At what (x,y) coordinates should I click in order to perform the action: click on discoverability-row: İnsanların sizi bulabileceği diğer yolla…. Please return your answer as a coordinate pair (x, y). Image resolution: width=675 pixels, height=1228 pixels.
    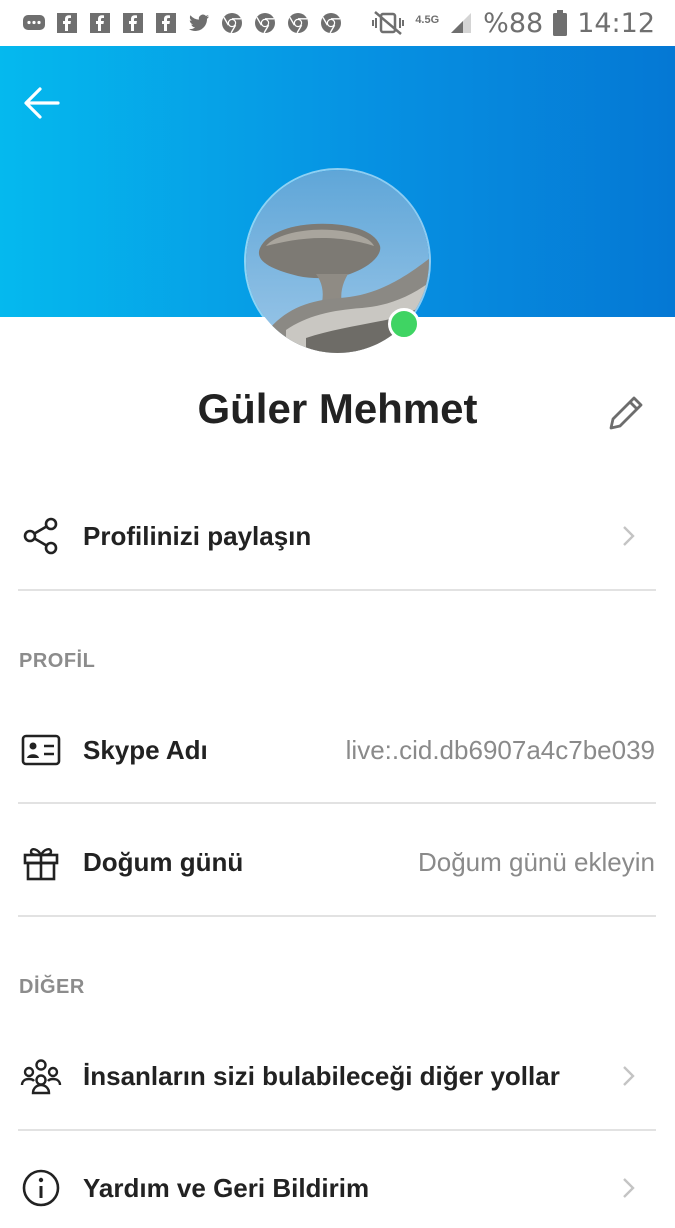
    Looking at the image, I should click on (337, 1076).